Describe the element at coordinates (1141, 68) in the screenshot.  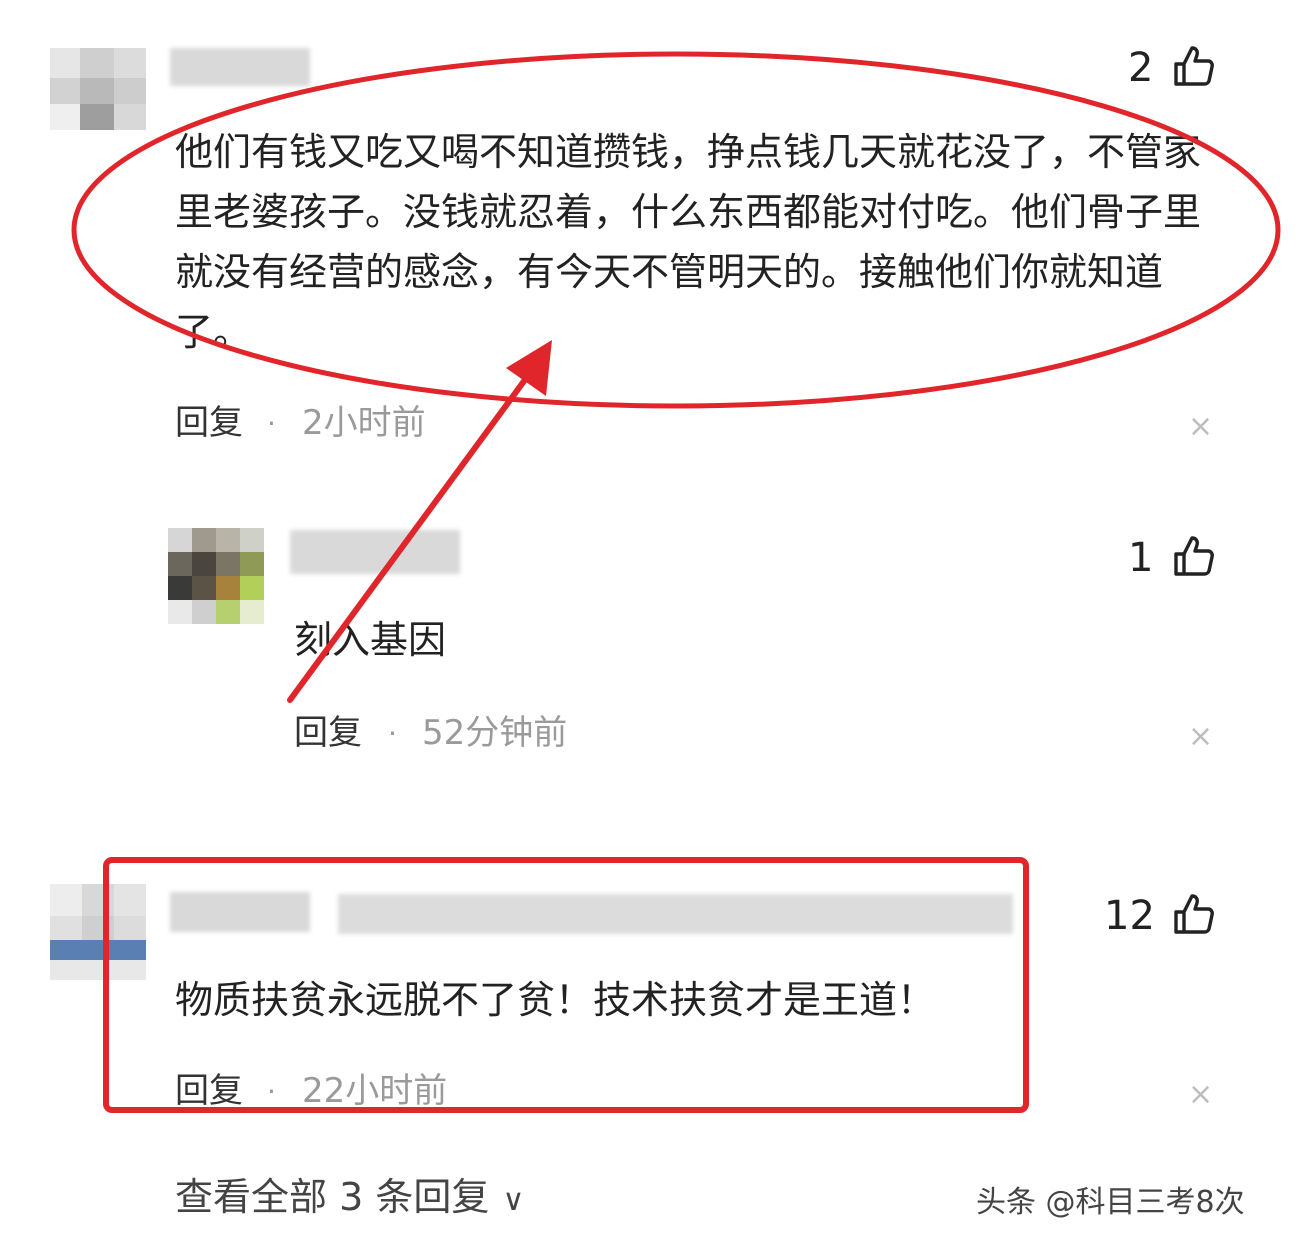
I see `like-count: 2` at that location.